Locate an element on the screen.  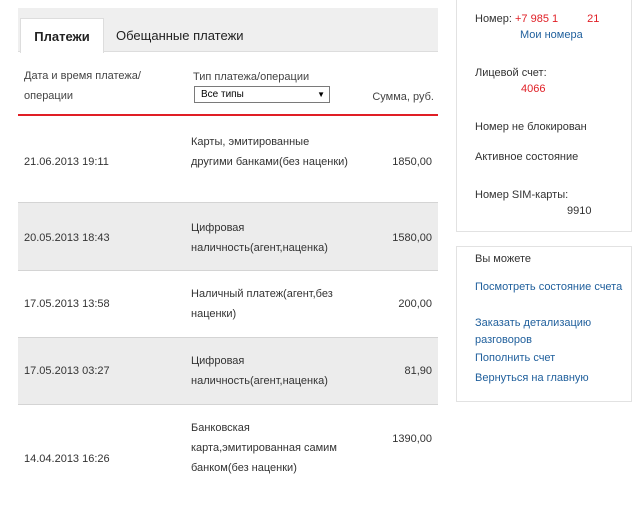
tab-promised-payments: Обещанные платежи is located at coordinates (180, 35).